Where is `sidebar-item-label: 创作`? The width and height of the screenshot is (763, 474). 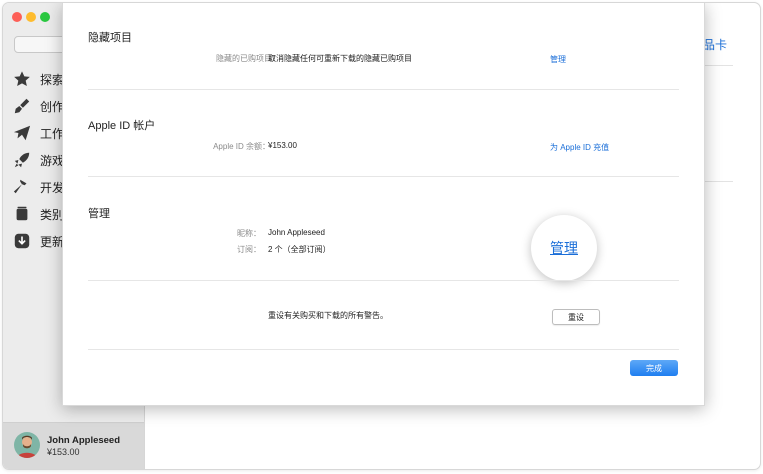
sidebar-item-label: 创作 is located at coordinates (52, 106).